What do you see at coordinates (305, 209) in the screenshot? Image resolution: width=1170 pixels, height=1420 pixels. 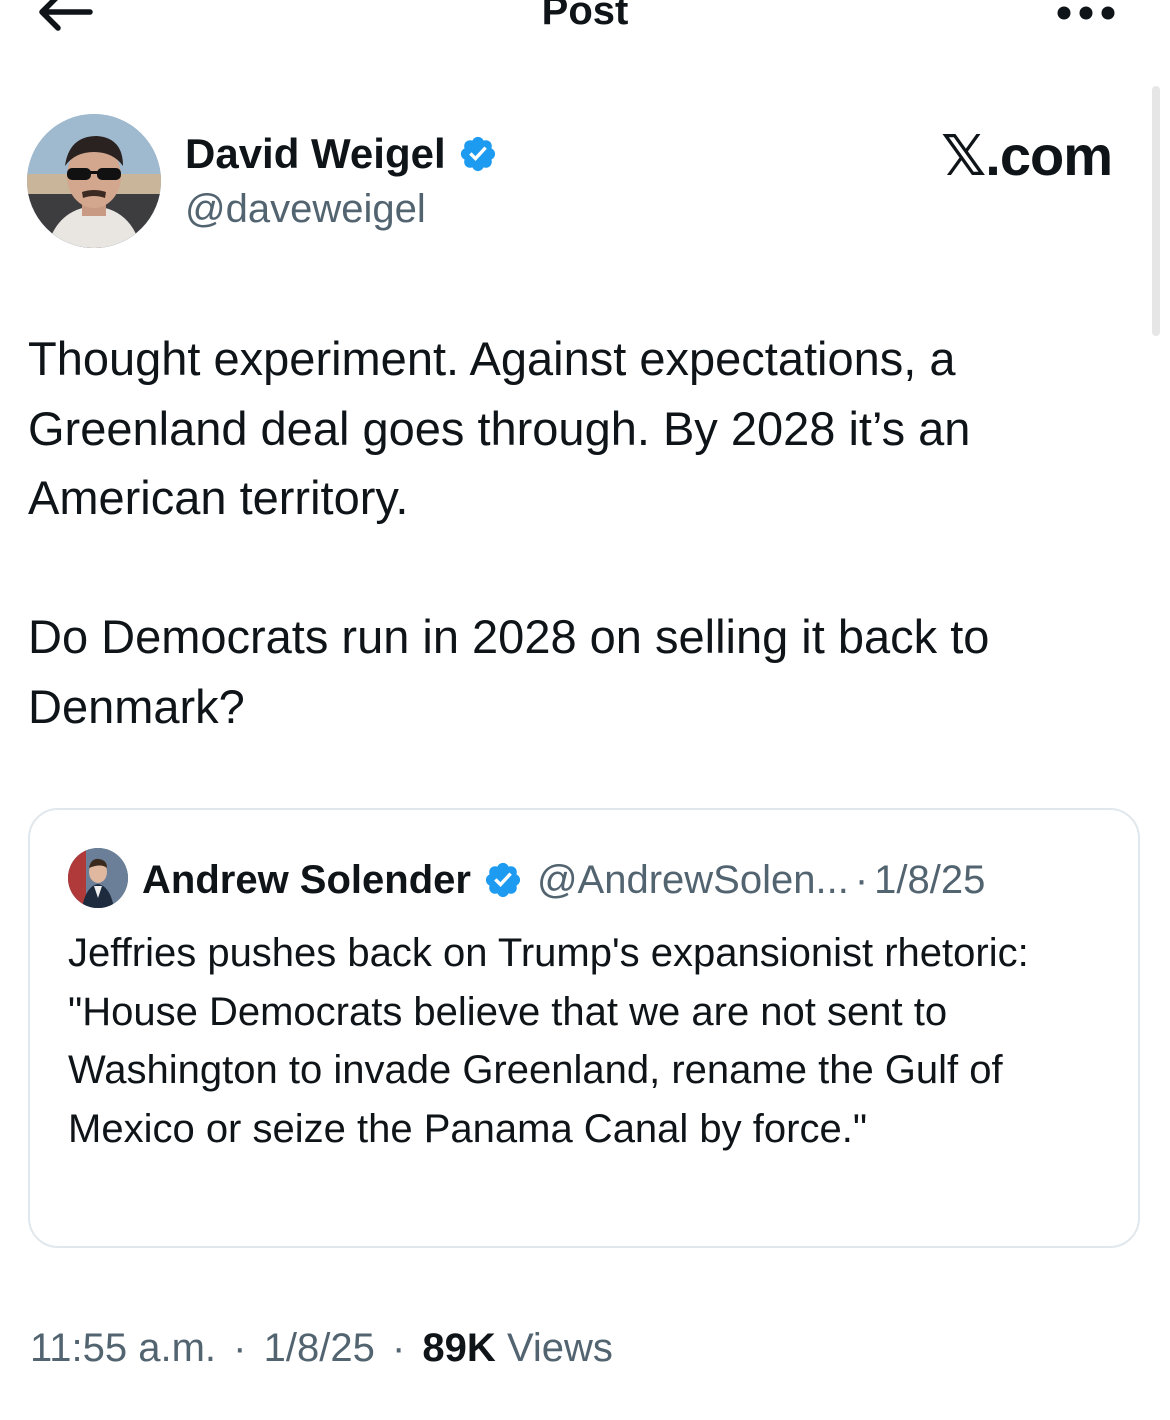 I see `author-handle: @daveweigel` at bounding box center [305, 209].